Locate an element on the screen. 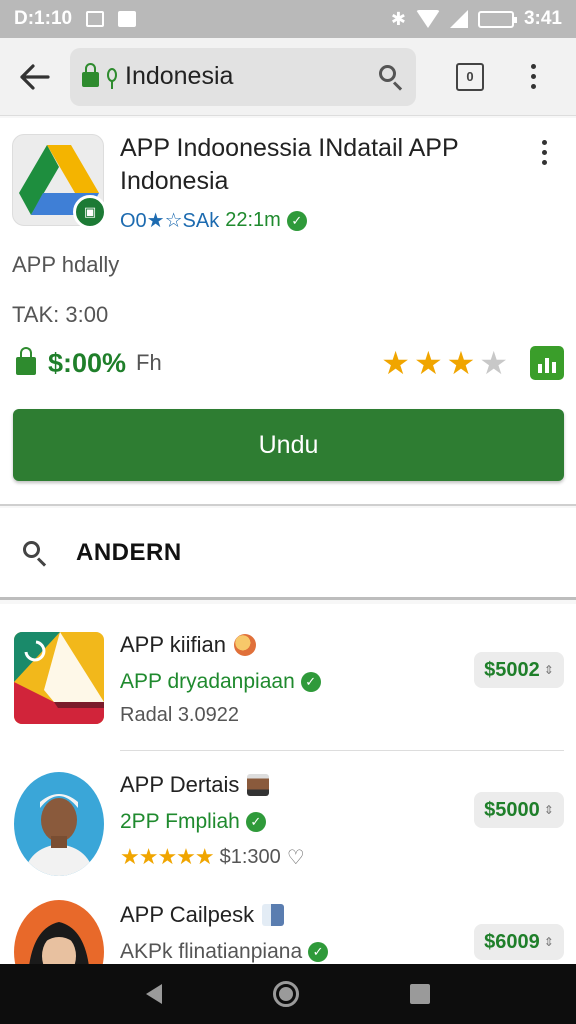 The image size is (576, 1024). developer-line: O0★☆SAk 22:1m ✓ is located at coordinates (213, 220).